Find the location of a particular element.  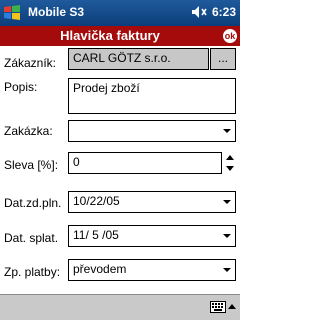

due-date-value: 11/ 5 /05 is located at coordinates (96, 235).